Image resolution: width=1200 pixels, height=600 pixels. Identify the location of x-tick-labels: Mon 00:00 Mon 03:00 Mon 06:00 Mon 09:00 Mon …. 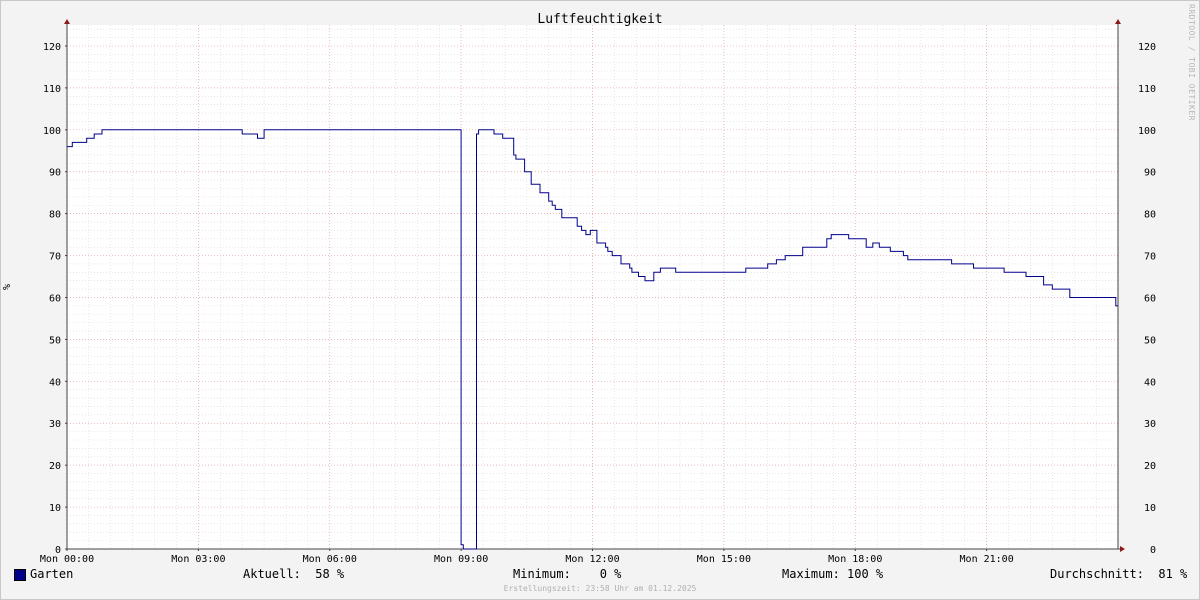
(527, 559).